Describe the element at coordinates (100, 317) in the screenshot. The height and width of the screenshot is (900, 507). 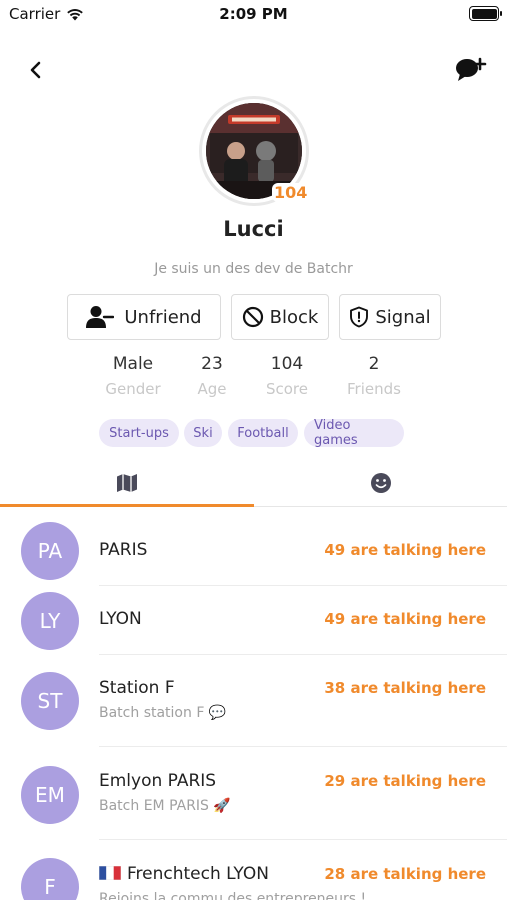
I see `remove-user-icon` at that location.